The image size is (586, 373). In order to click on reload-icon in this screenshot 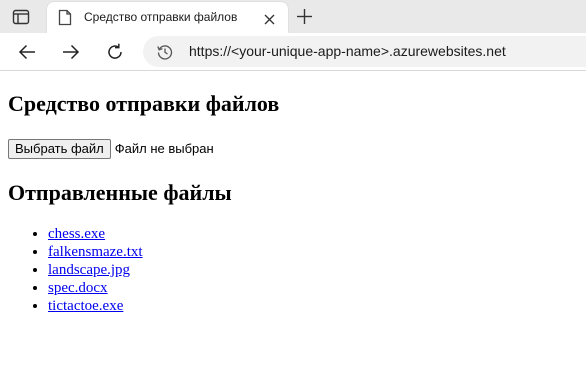, I will do `click(115, 52)`.